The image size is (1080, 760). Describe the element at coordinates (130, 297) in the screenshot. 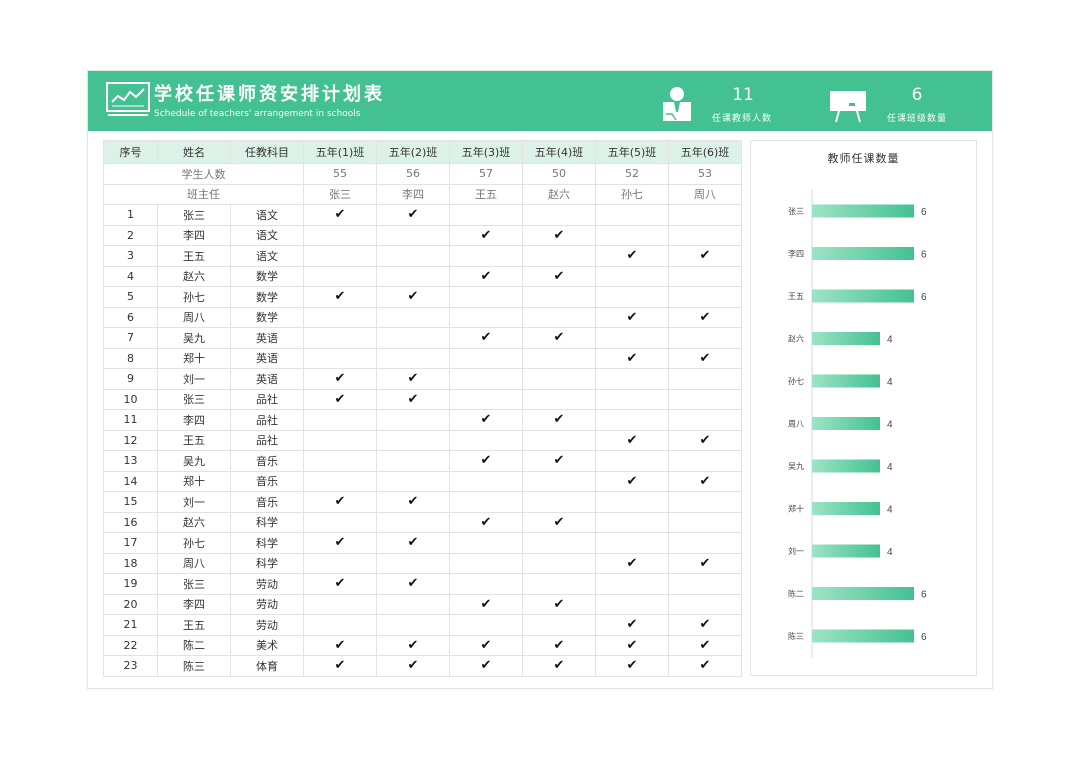

I see `cell-no: 5` at that location.